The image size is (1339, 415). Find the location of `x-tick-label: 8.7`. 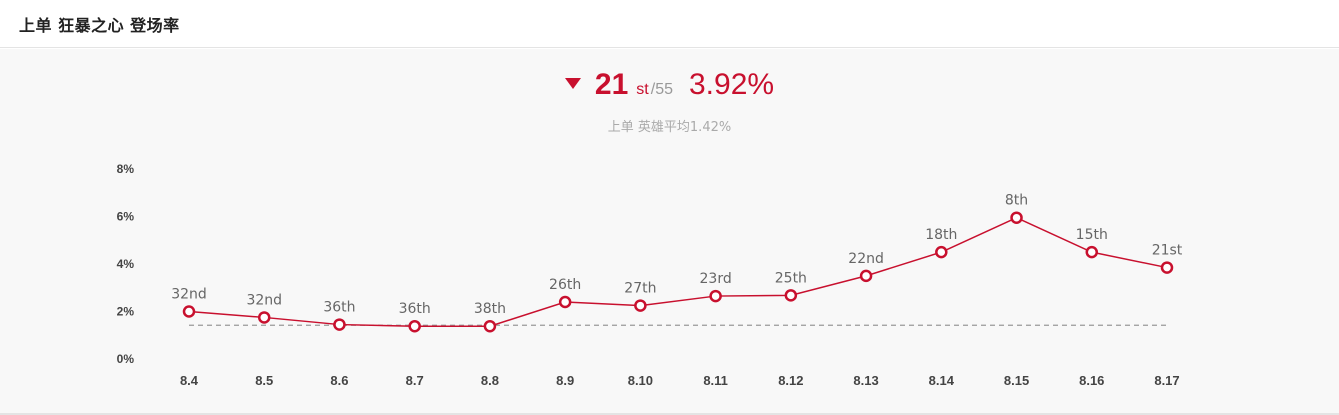

x-tick-label: 8.7 is located at coordinates (415, 380).